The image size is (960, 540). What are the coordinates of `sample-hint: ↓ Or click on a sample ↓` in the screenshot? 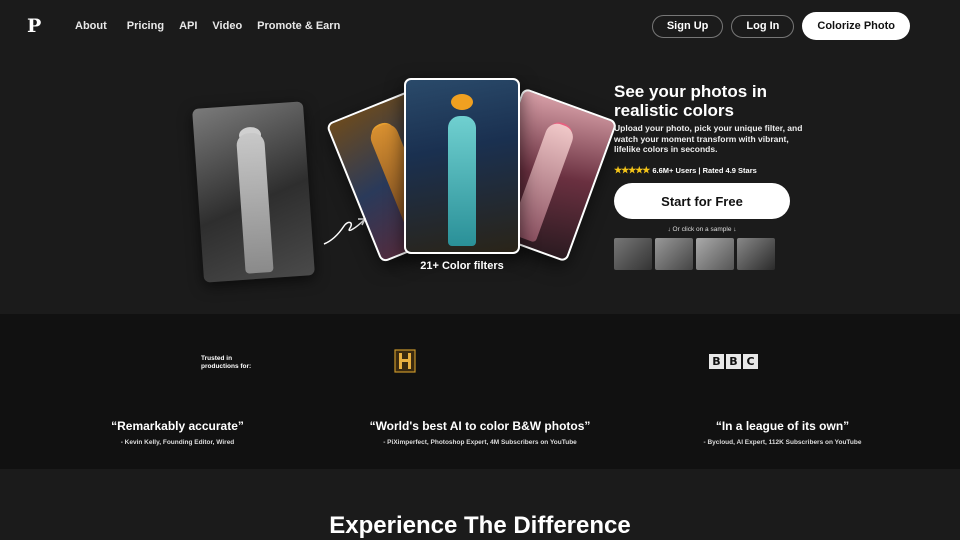 It's located at (702, 229).